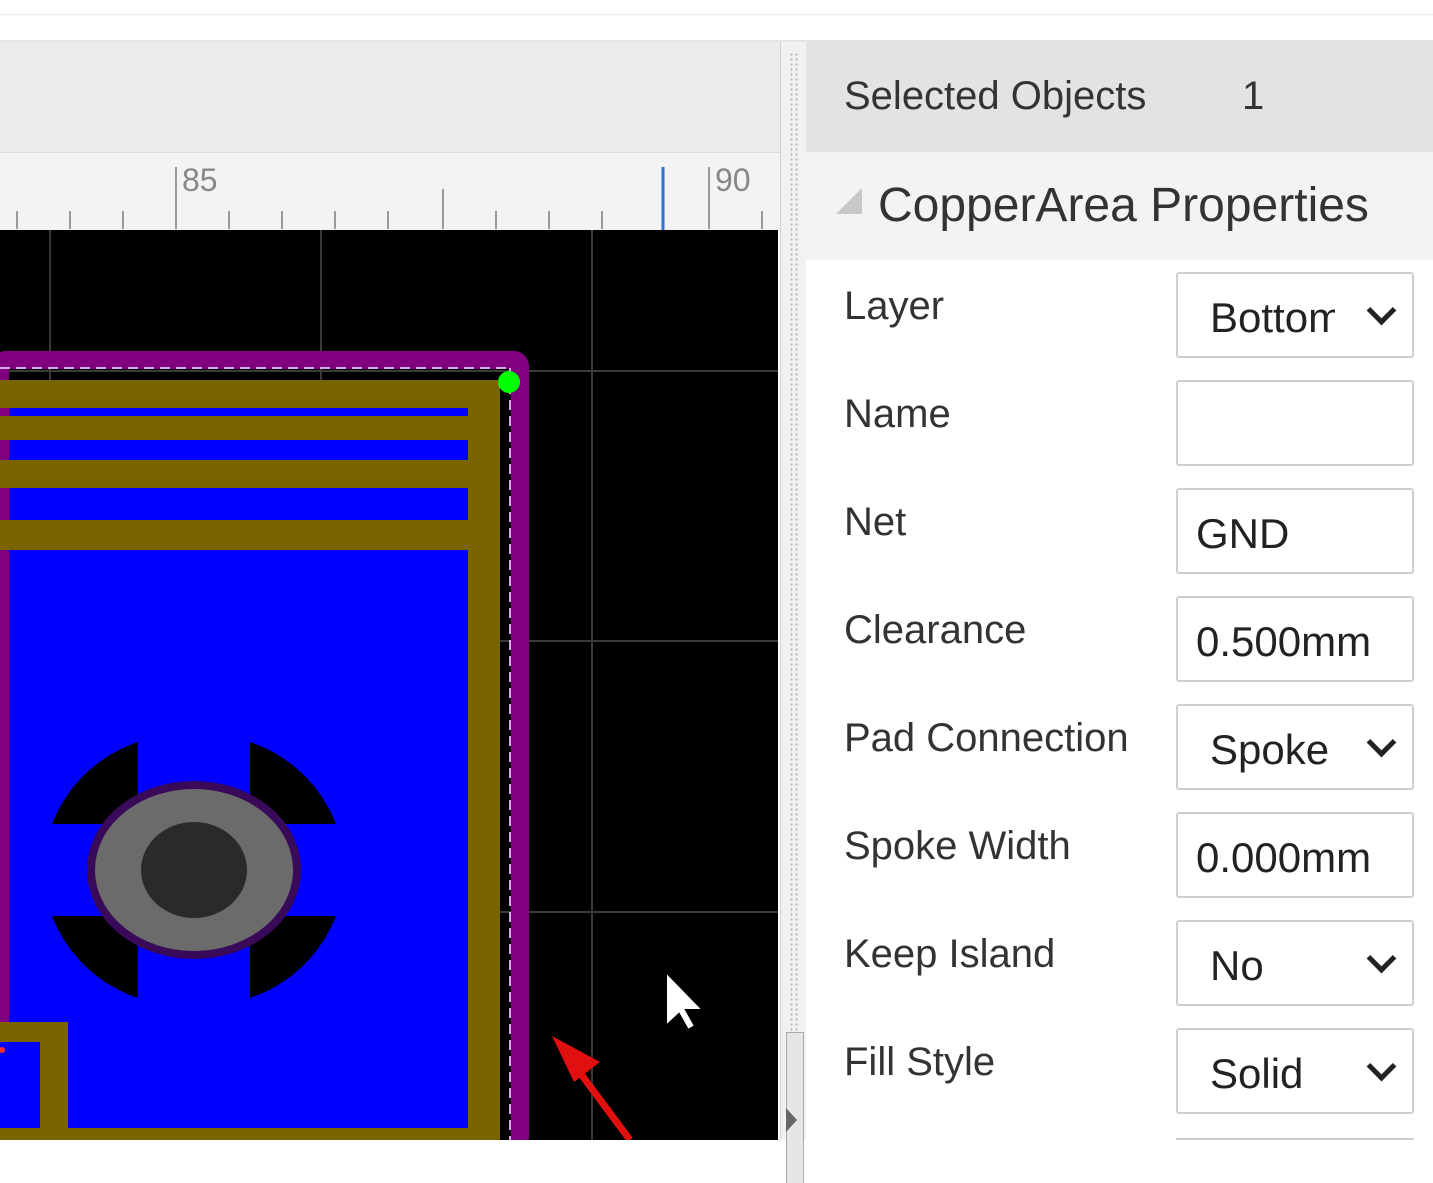 Image resolution: width=1433 pixels, height=1183 pixels. Describe the element at coordinates (1237, 965) in the screenshot. I see `keep-island-value: No` at that location.